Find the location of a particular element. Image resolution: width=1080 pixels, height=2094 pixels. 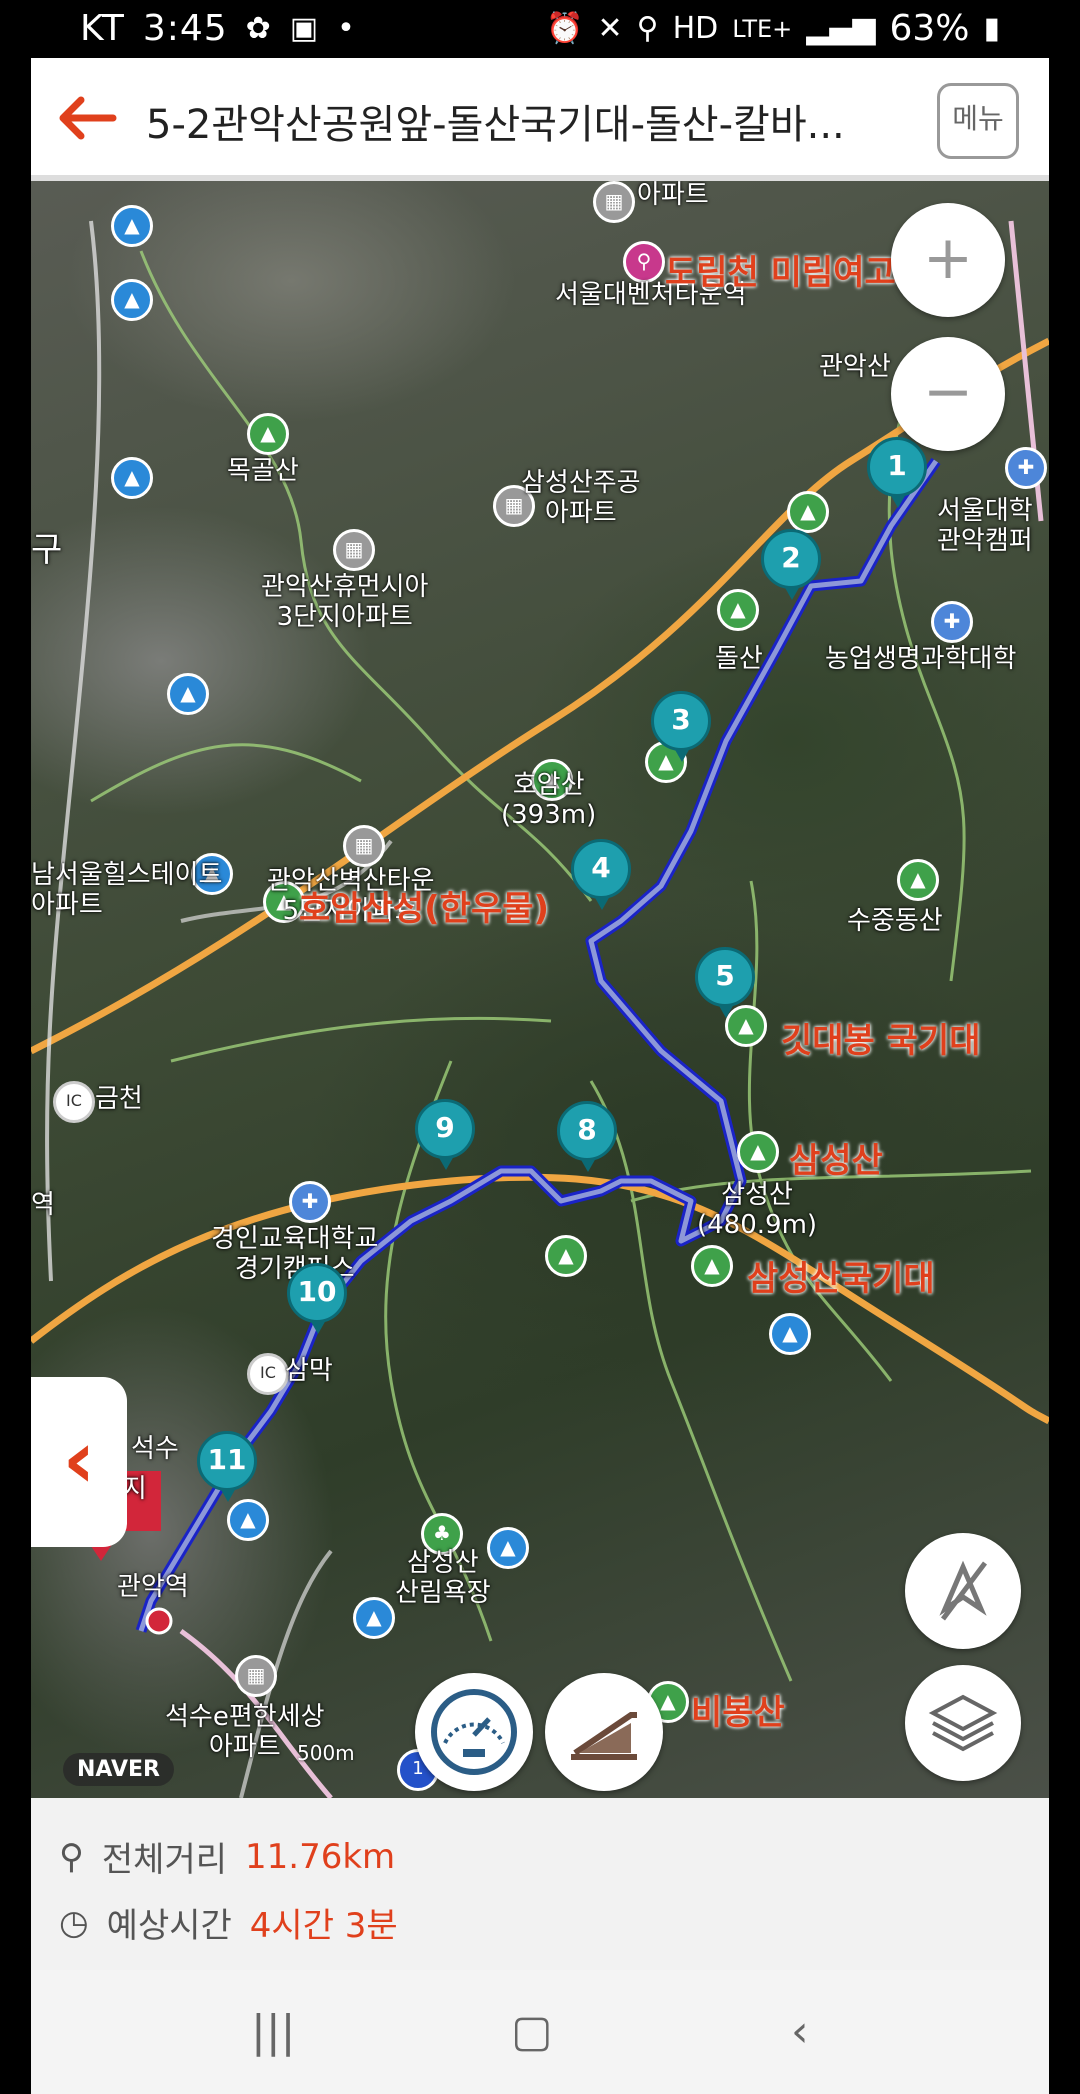

menu-button: 메뉴 is located at coordinates (978, 121).